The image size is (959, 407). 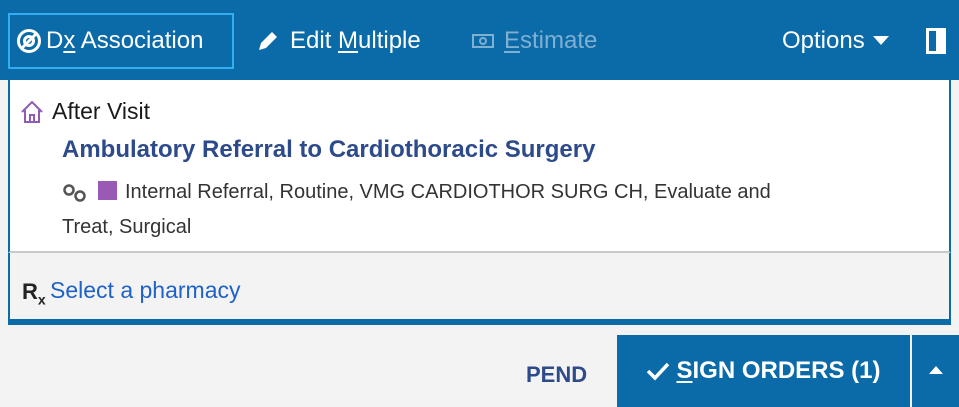 I want to click on edit-multiple-label: Edit Multiple, so click(x=355, y=40).